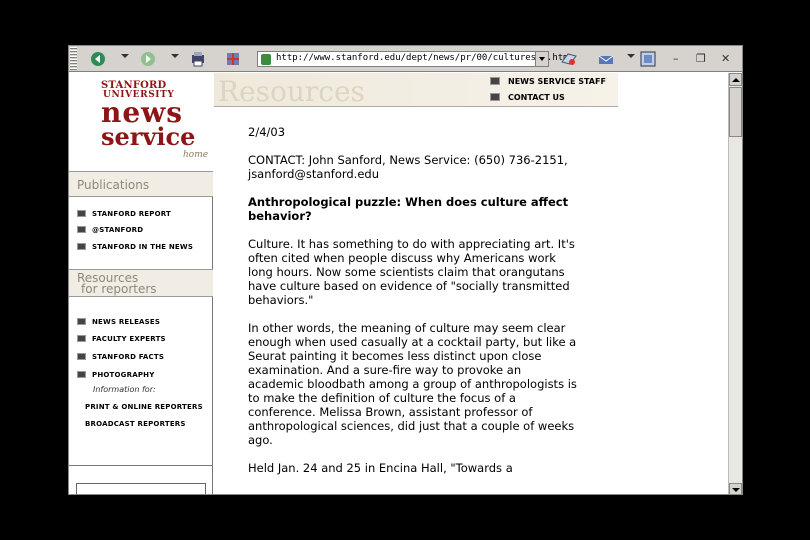  Describe the element at coordinates (631, 56) in the screenshot. I see `mail-dropdown-icon` at that location.